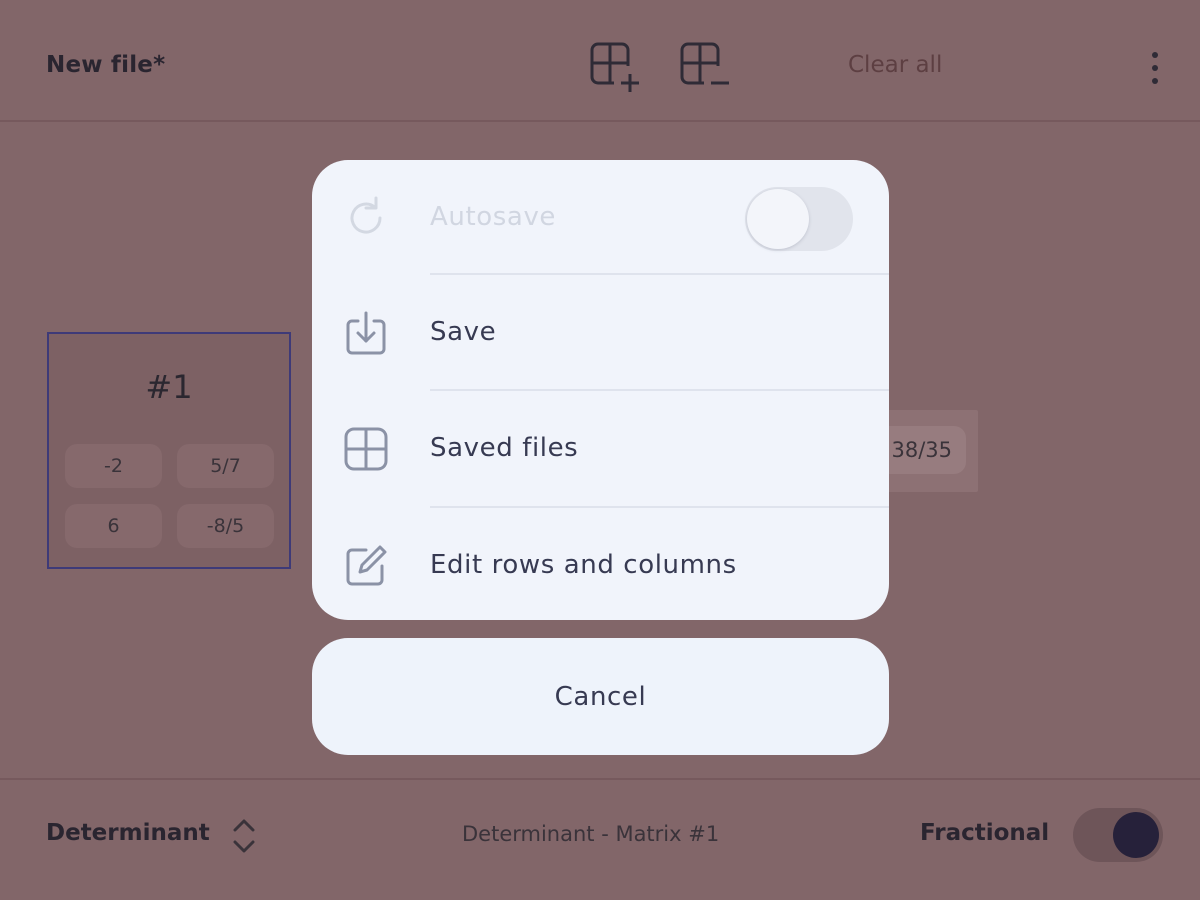 The height and width of the screenshot is (900, 1200). Describe the element at coordinates (600, 449) in the screenshot. I see `saved-files-button: Saved files` at that location.